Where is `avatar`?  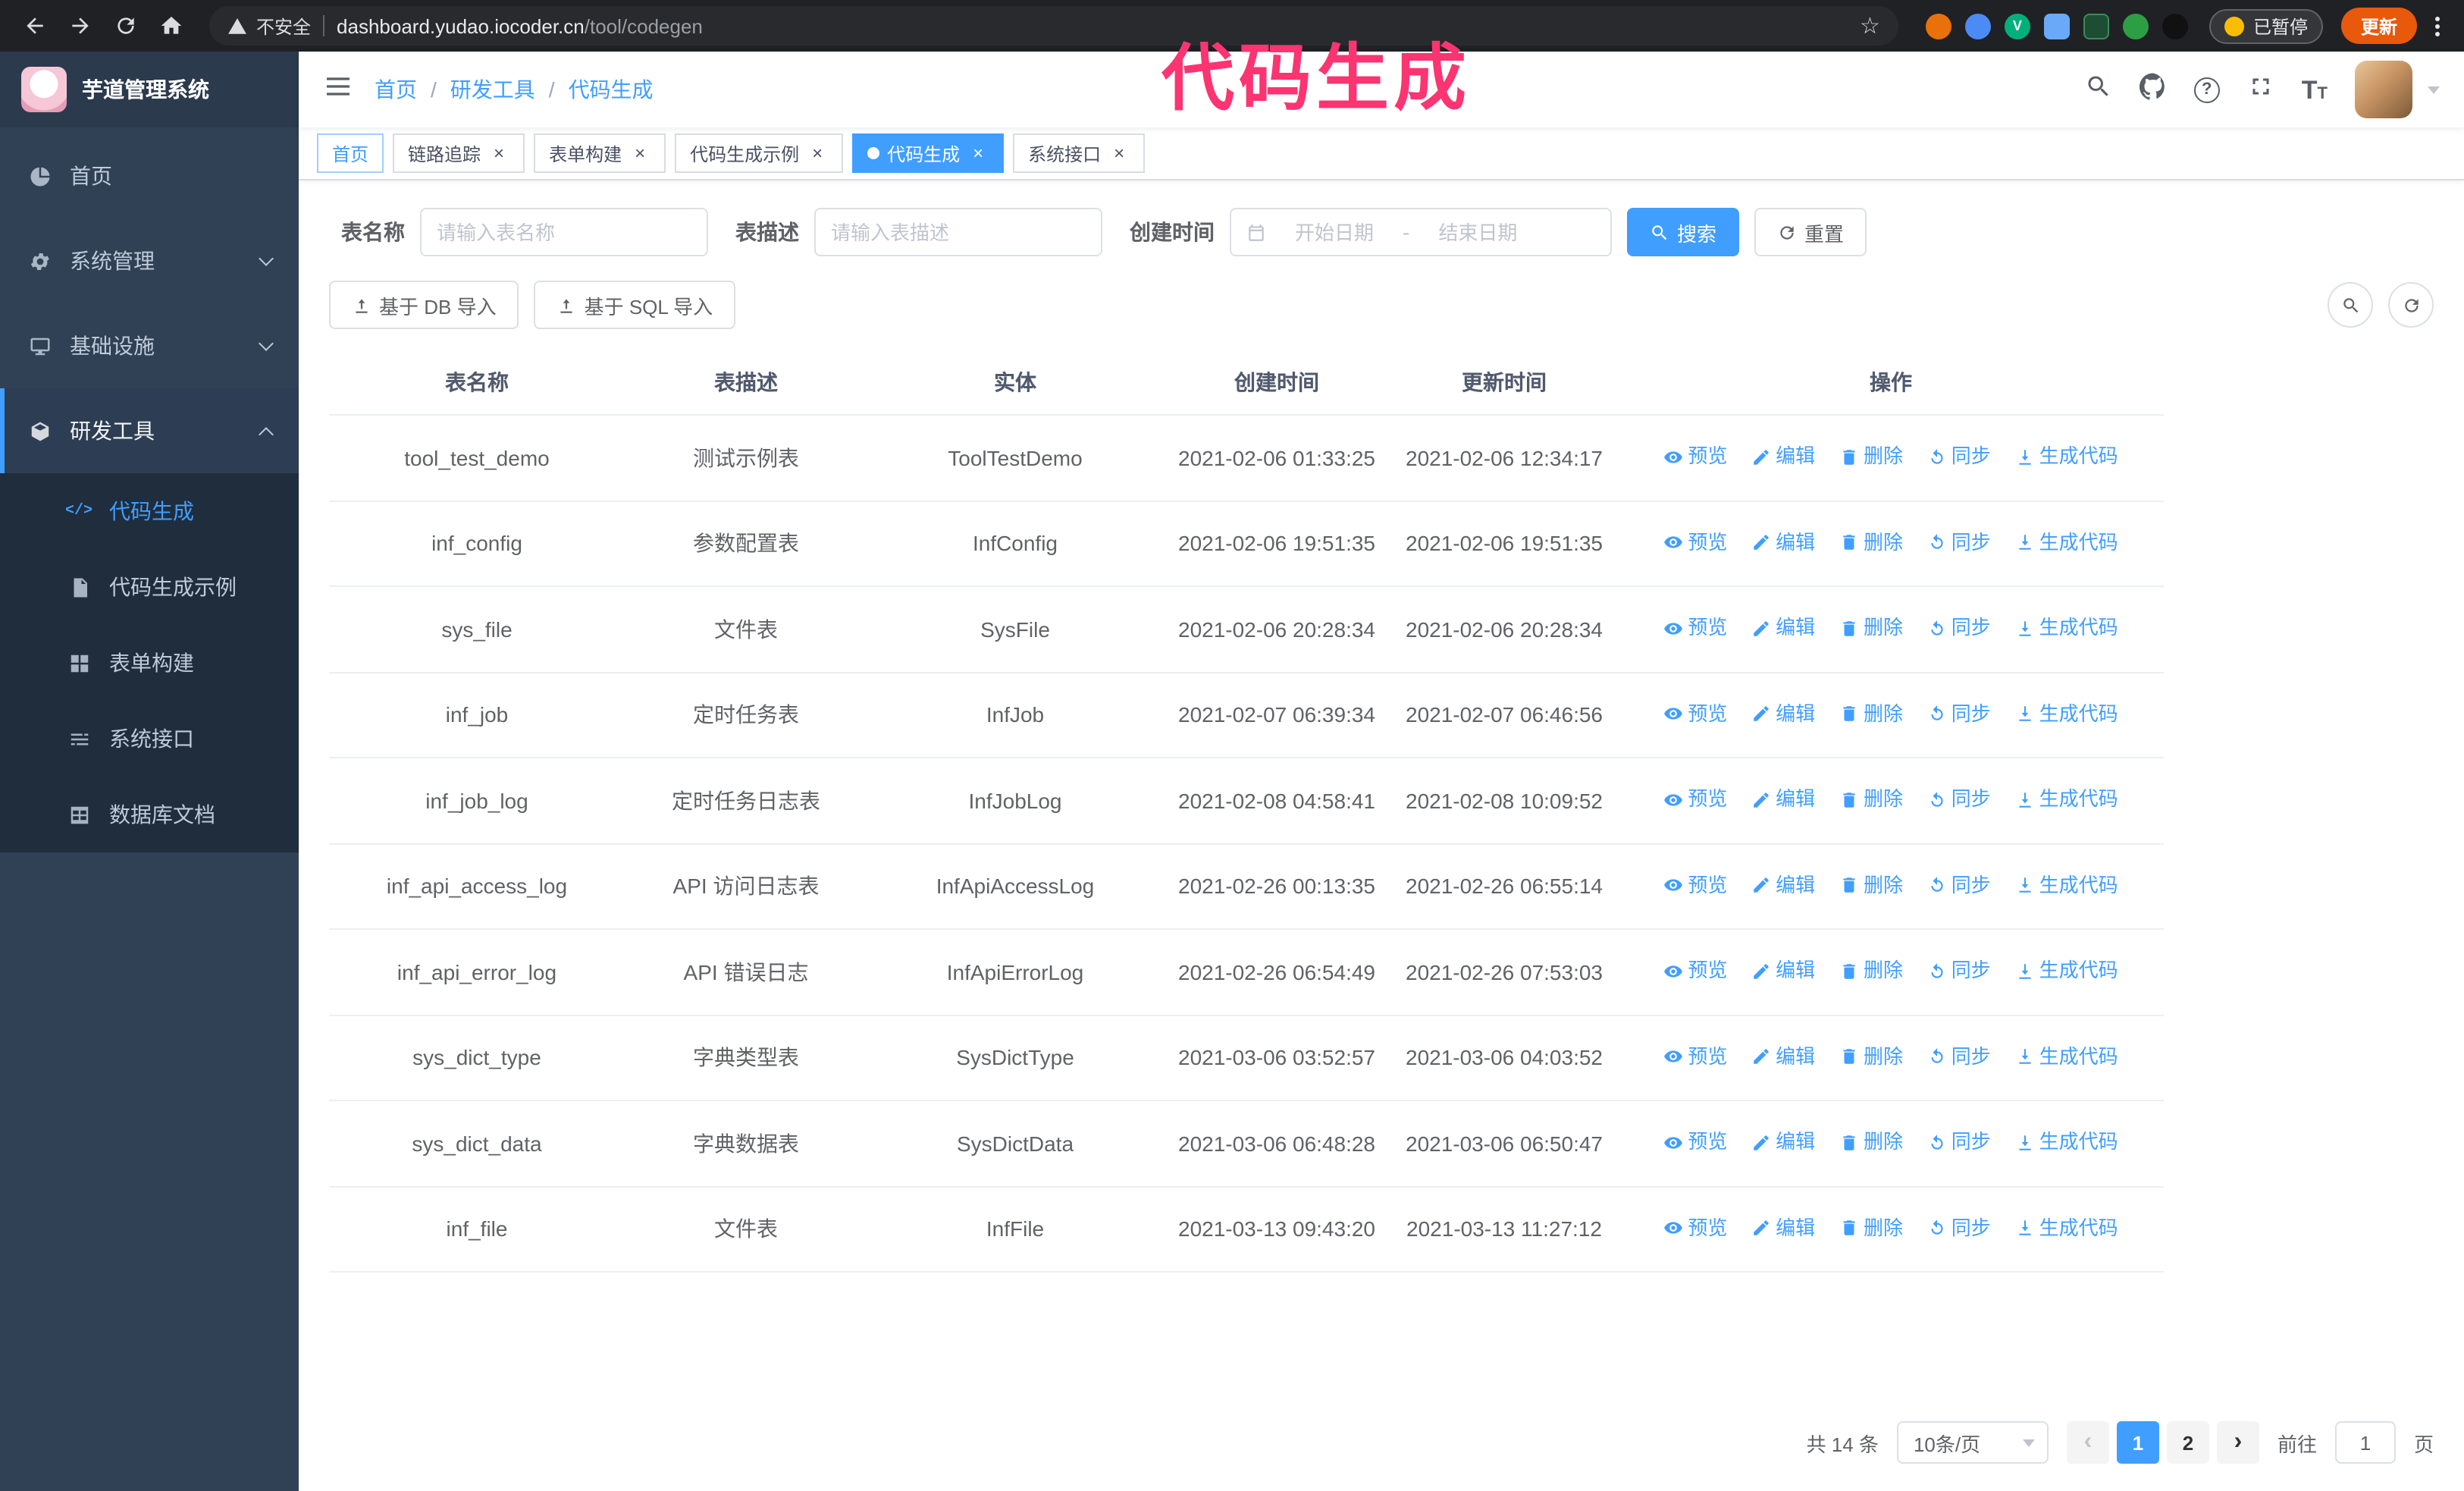 avatar is located at coordinates (2384, 89).